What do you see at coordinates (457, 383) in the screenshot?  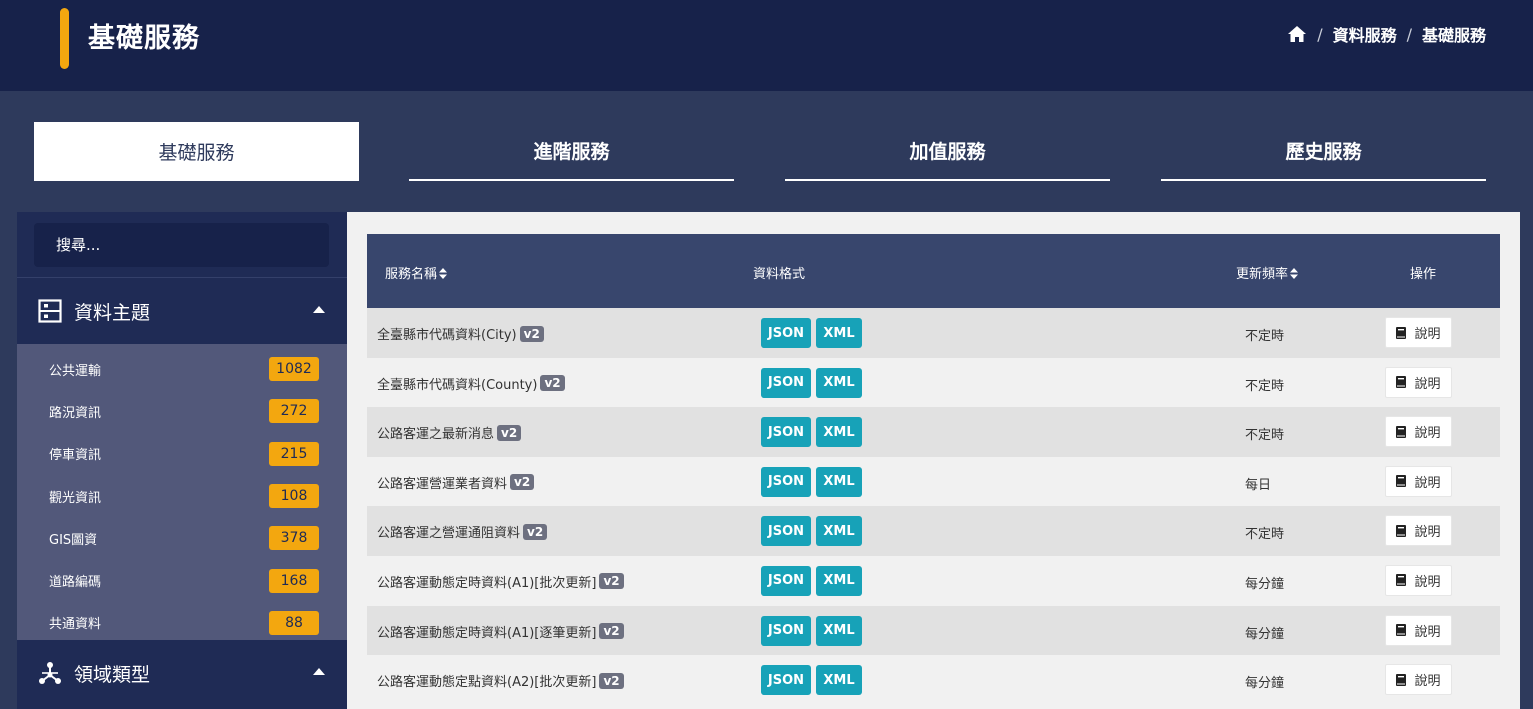 I see `service-name: 全臺縣市代碼資料(County)` at bounding box center [457, 383].